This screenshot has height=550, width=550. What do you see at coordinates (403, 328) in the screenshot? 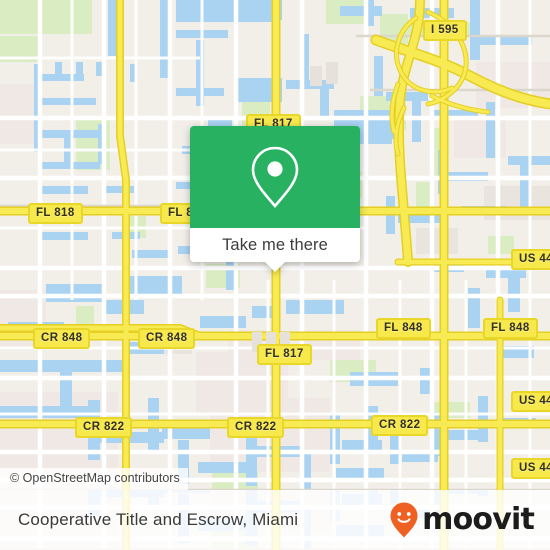
I see `road-shield-fl-848-mid: FL 848` at bounding box center [403, 328].